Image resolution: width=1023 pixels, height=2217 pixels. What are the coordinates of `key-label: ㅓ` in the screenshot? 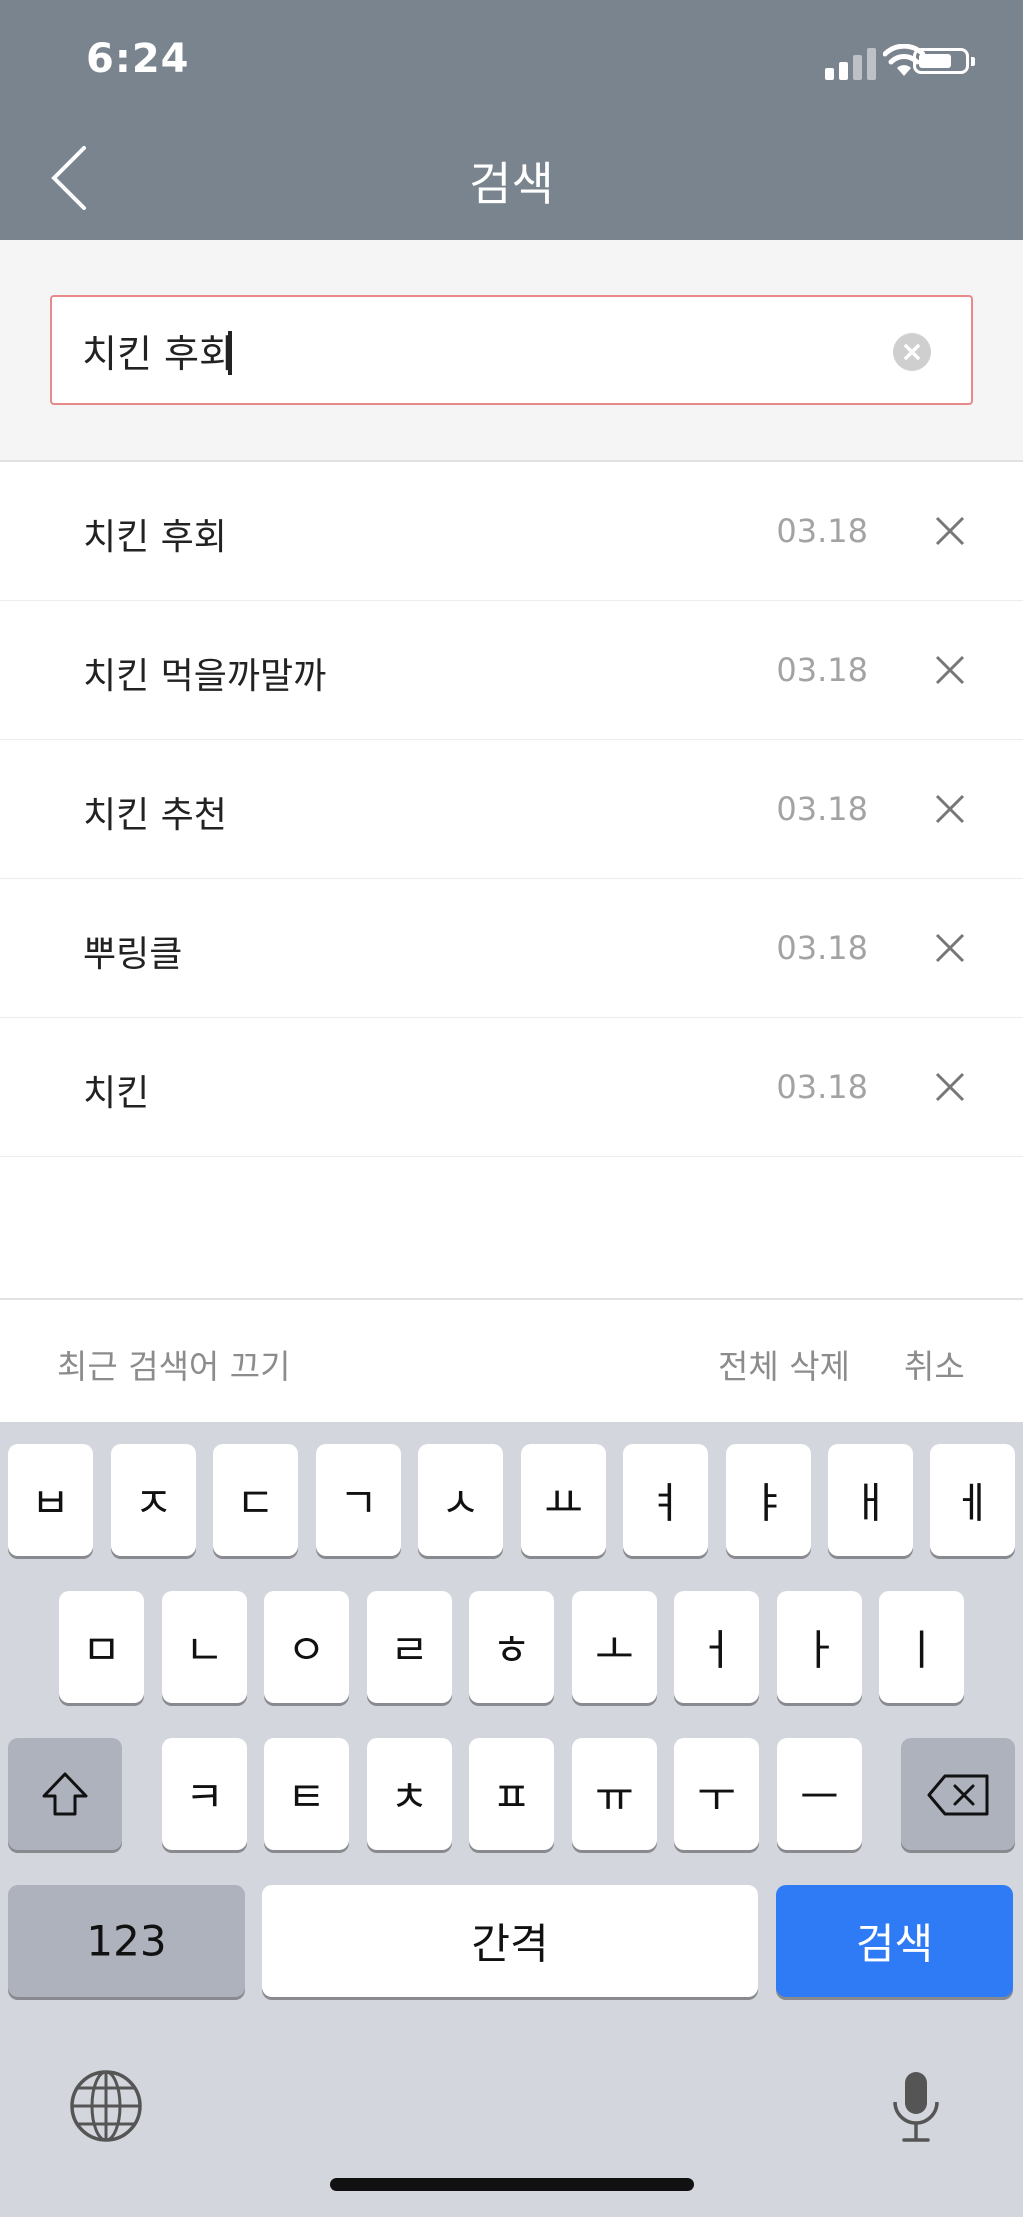 It's located at (716, 1650).